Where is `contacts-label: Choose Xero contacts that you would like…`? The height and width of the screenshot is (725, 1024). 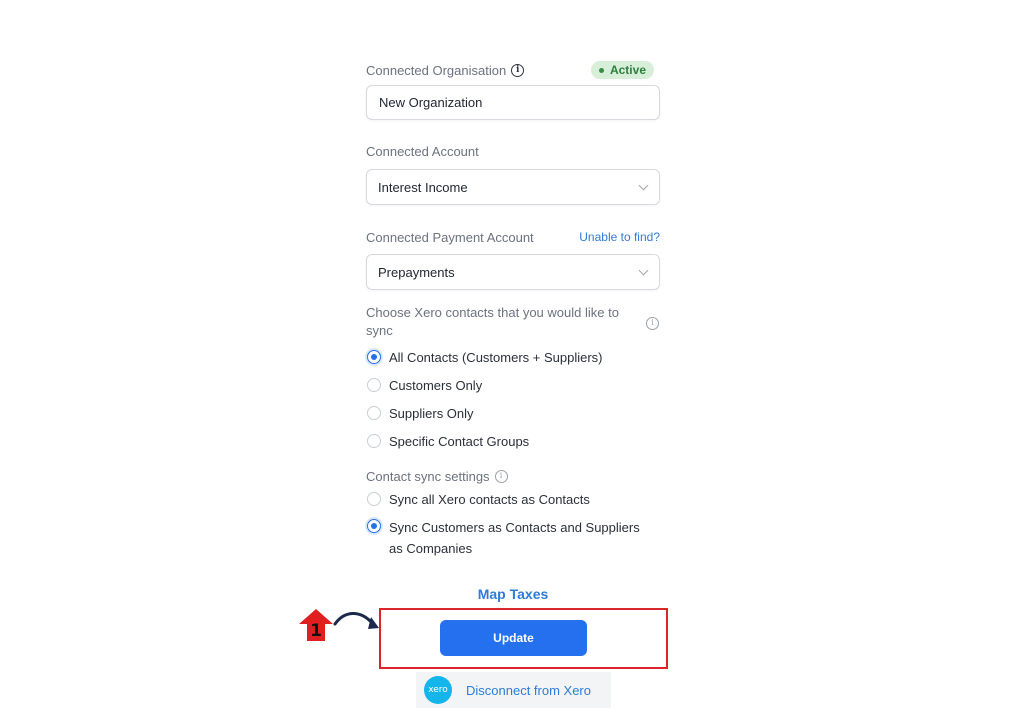
contacts-label: Choose Xero contacts that you would like… is located at coordinates (492, 321).